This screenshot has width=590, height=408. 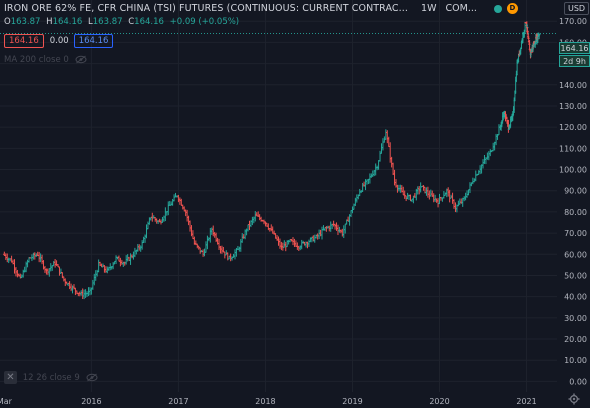 I want to click on sell-button: 164.16, so click(x=24, y=41).